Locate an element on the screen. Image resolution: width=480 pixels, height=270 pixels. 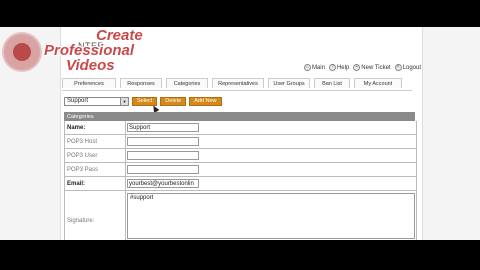
signature-textarea: #support is located at coordinates (271, 216).